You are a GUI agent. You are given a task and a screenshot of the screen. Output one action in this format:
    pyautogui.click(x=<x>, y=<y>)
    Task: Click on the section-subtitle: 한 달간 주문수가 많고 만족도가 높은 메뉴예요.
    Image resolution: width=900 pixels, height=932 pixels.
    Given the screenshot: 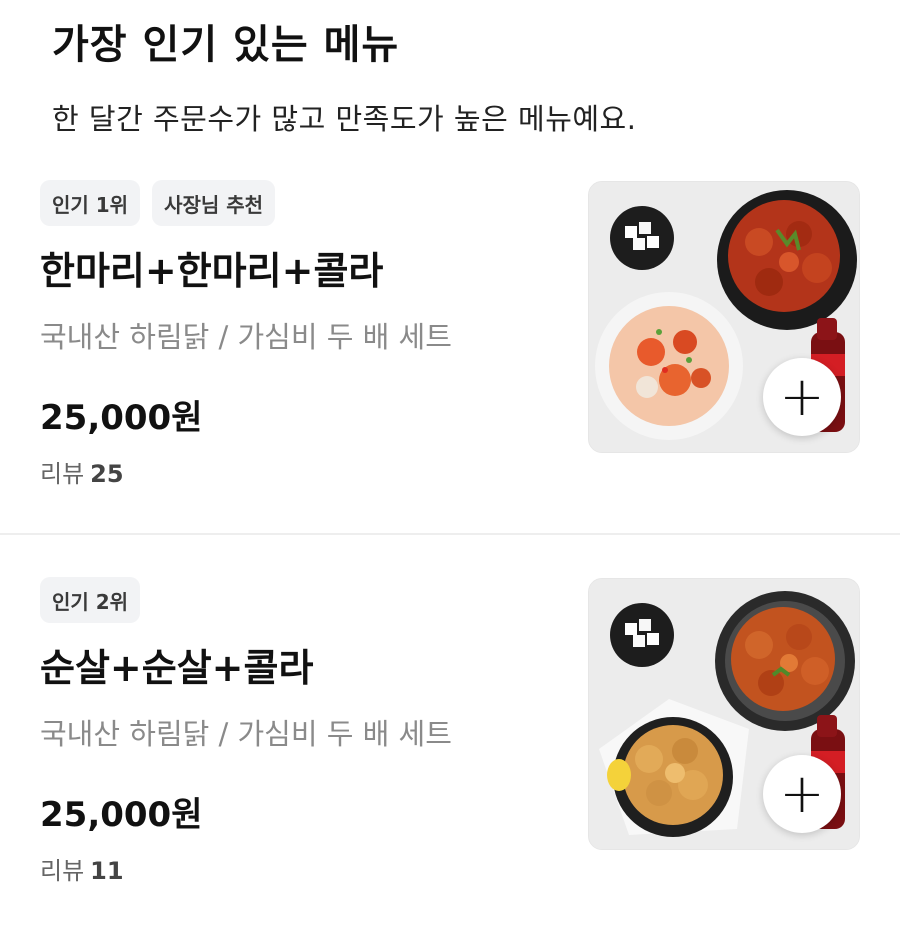 What is the action you would take?
    pyautogui.click(x=344, y=119)
    